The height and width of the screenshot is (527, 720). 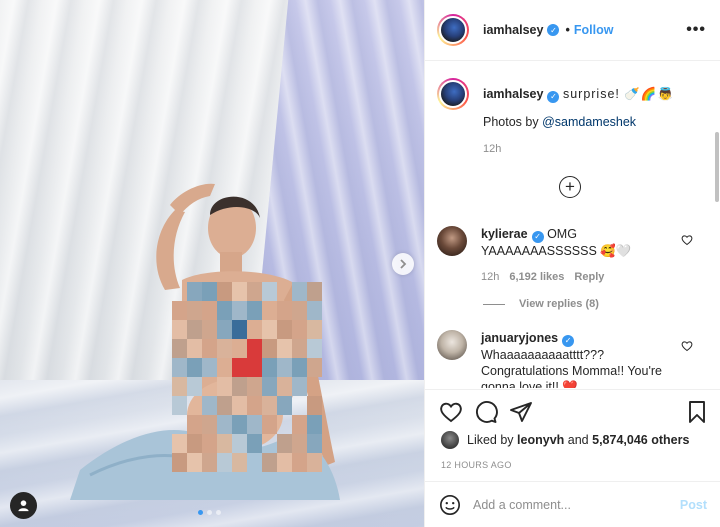 What do you see at coordinates (536, 277) in the screenshot?
I see `comment-likes: 6,192 likes` at bounding box center [536, 277].